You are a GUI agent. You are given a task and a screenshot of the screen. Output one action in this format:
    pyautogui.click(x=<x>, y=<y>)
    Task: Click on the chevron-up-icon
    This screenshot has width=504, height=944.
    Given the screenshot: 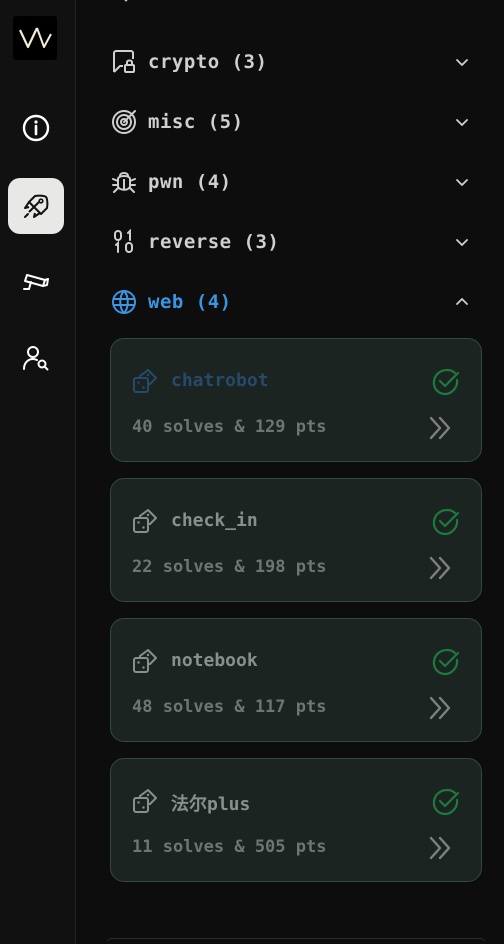 What is the action you would take?
    pyautogui.click(x=462, y=301)
    